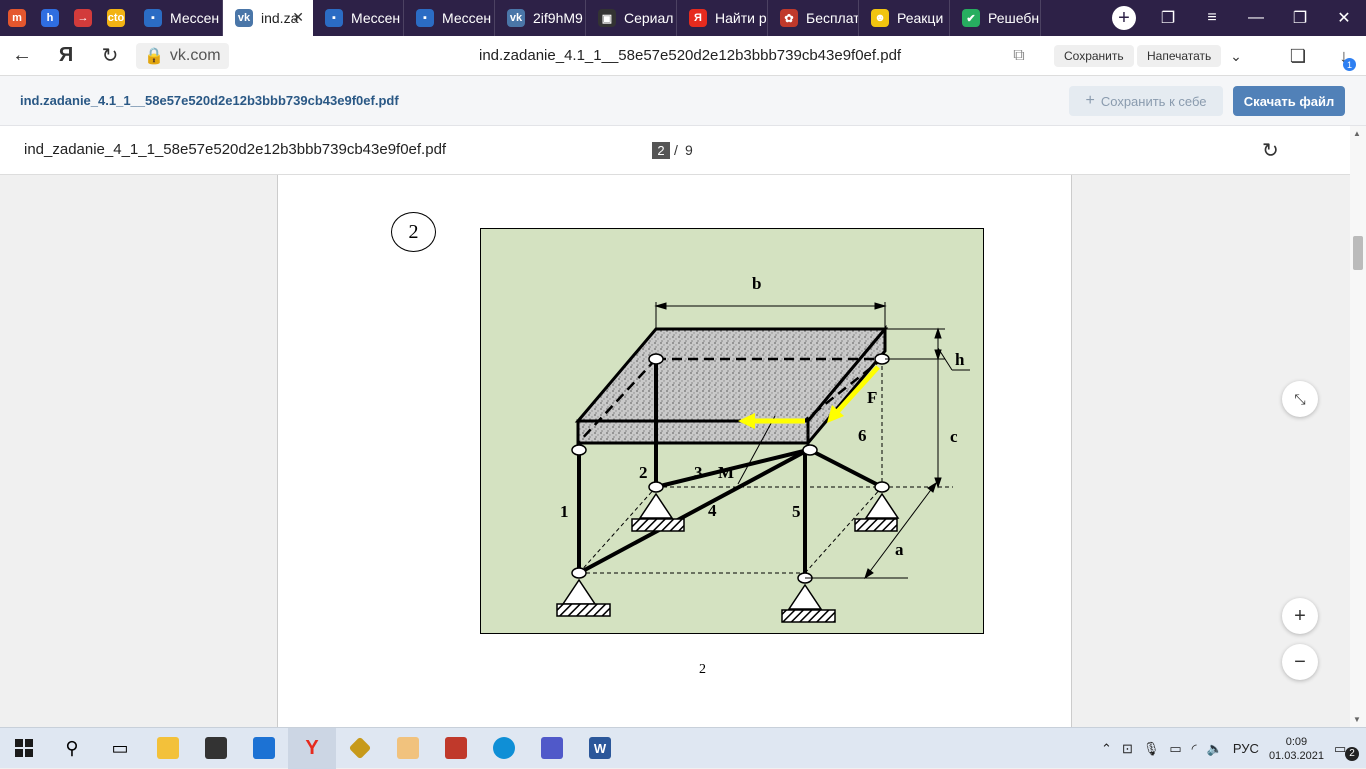  I want to click on scroll-up-icon: ▲, so click(1357, 133).